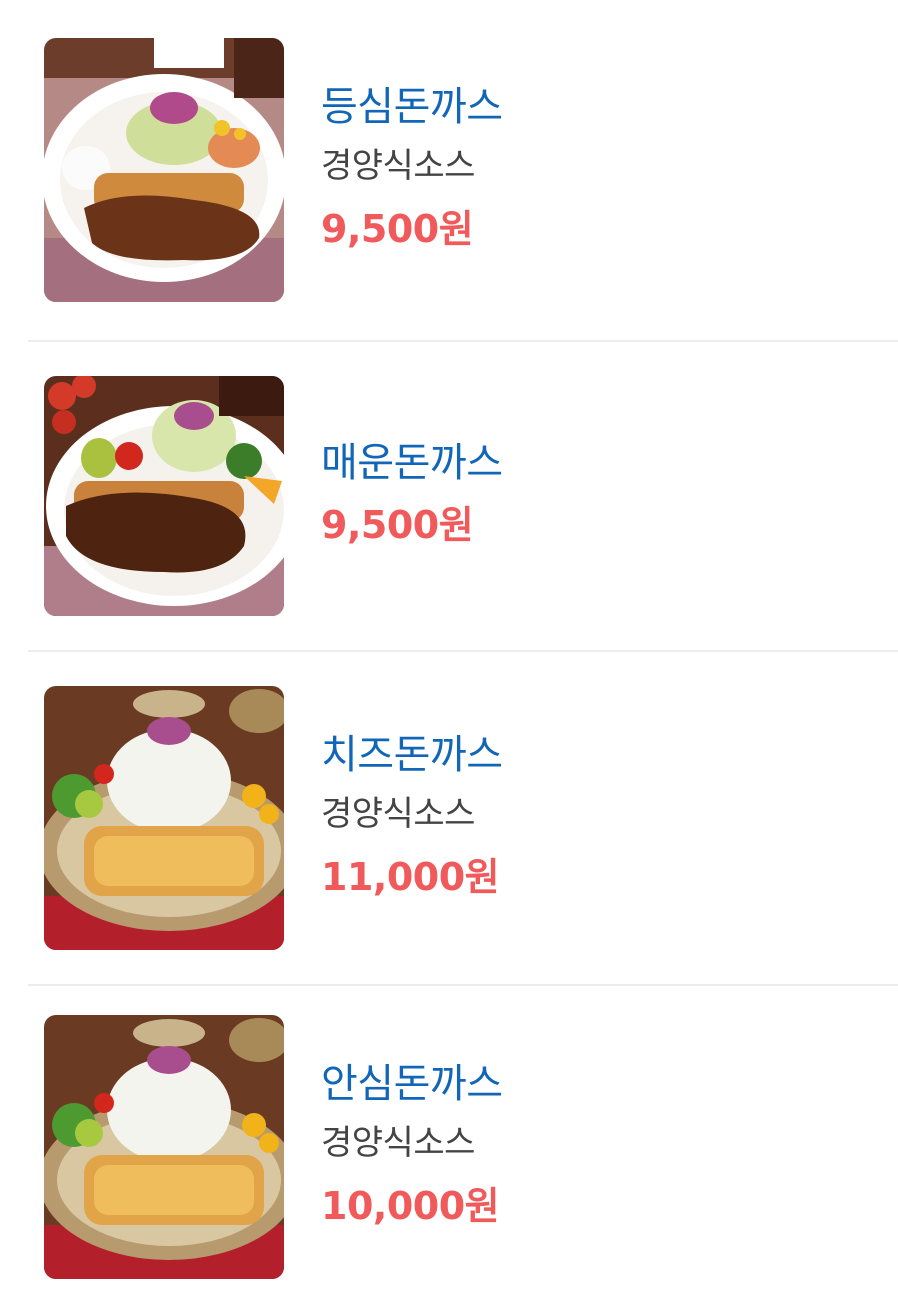 Image resolution: width=898 pixels, height=1308 pixels. I want to click on menu-item-info: 안심돈까스 경양식소스 10,000원, so click(412, 1147).